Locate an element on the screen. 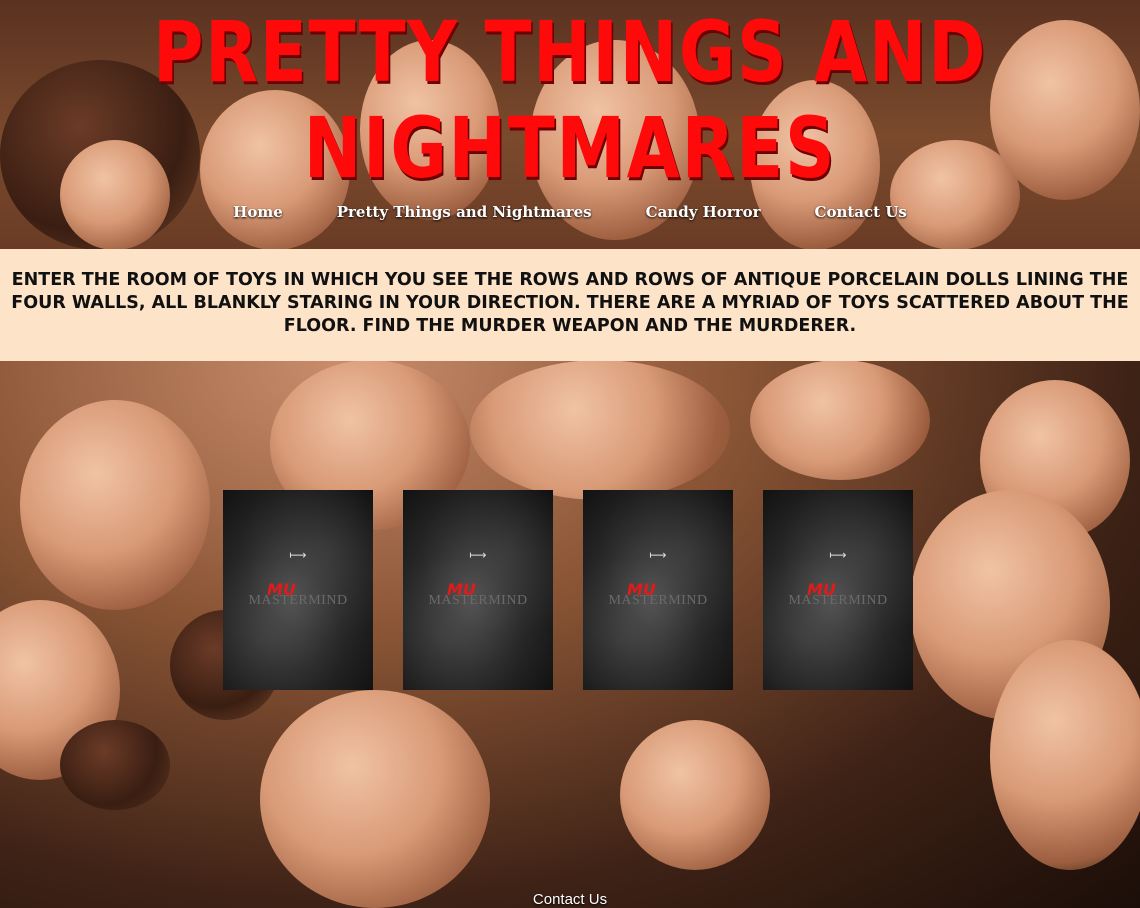 The image size is (1140, 908). nav-link-candy-horror: Candy Horror is located at coordinates (703, 212).